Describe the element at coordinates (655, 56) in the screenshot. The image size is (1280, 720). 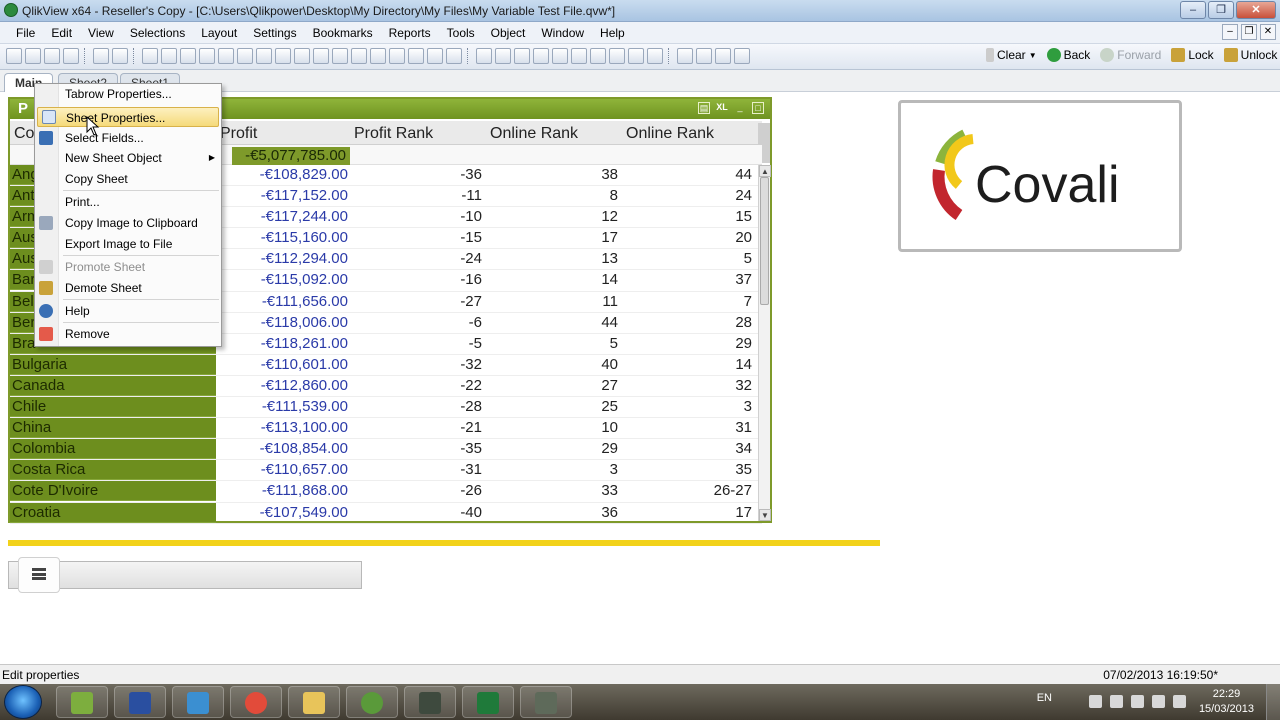
I see `space-vertical-icon` at that location.